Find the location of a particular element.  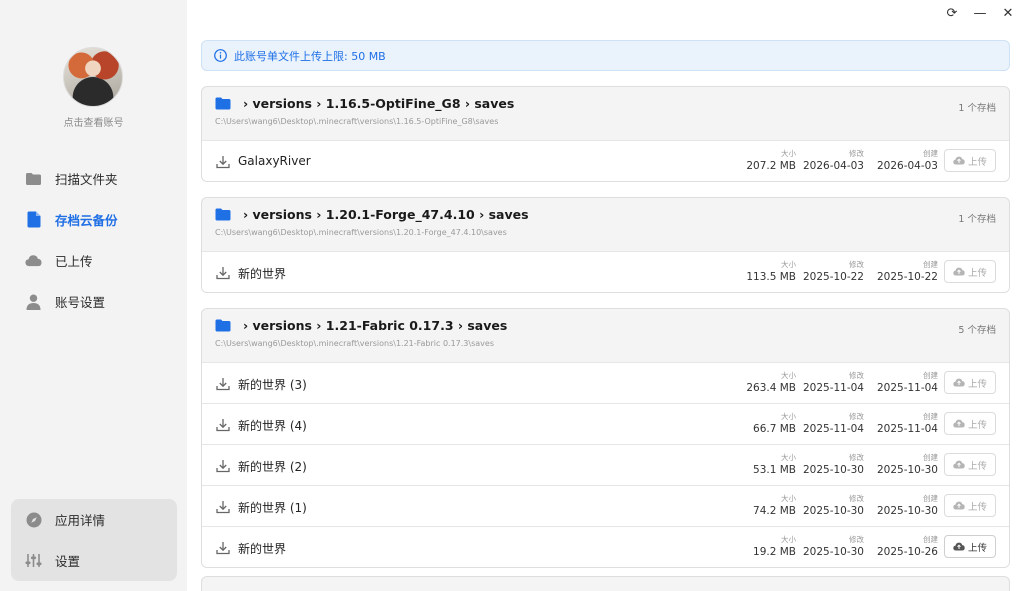

group-path-title: › versions › 1.16.5-OptiFine_G8 › saves is located at coordinates (606, 103).